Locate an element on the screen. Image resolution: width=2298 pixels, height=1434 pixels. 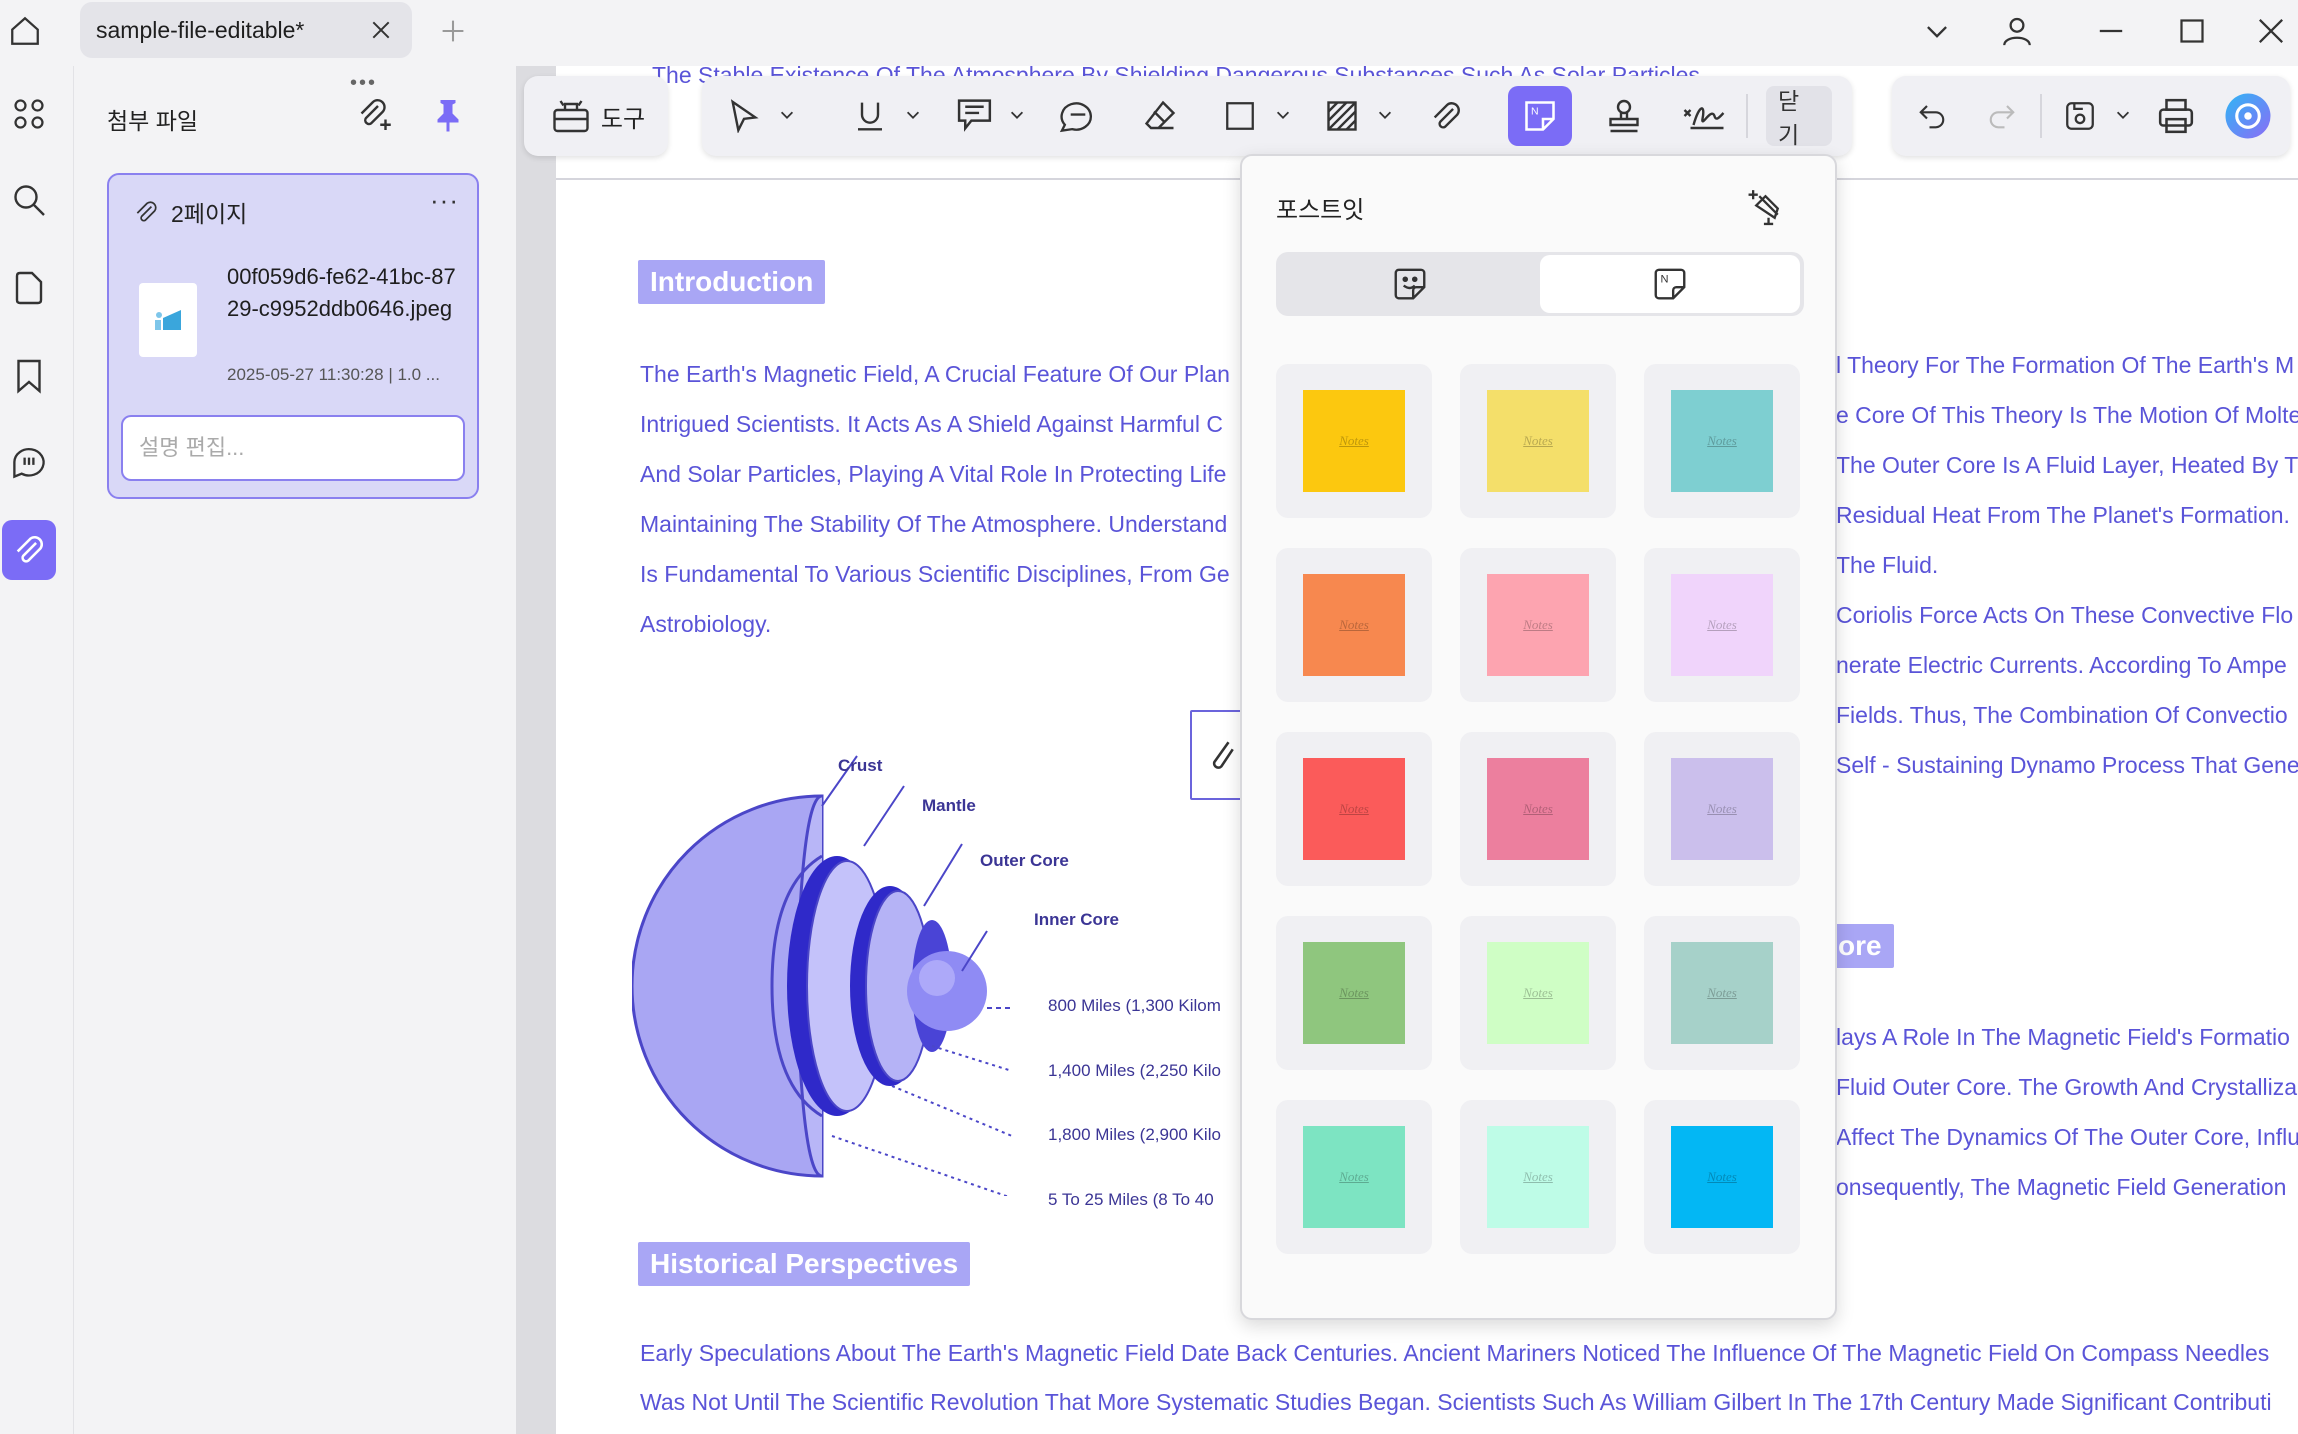
panel-title: 첨부 파일 is located at coordinates (153, 121).